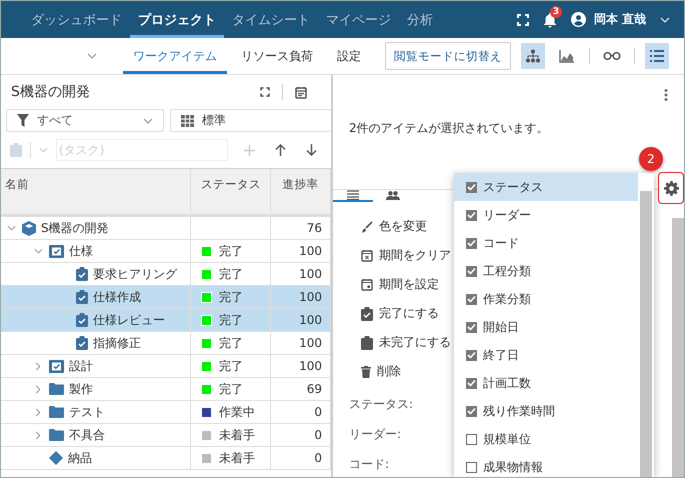 Image resolution: width=685 pixels, height=478 pixels. What do you see at coordinates (375, 434) in the screenshot?
I see `field-label: リーダー:` at bounding box center [375, 434].